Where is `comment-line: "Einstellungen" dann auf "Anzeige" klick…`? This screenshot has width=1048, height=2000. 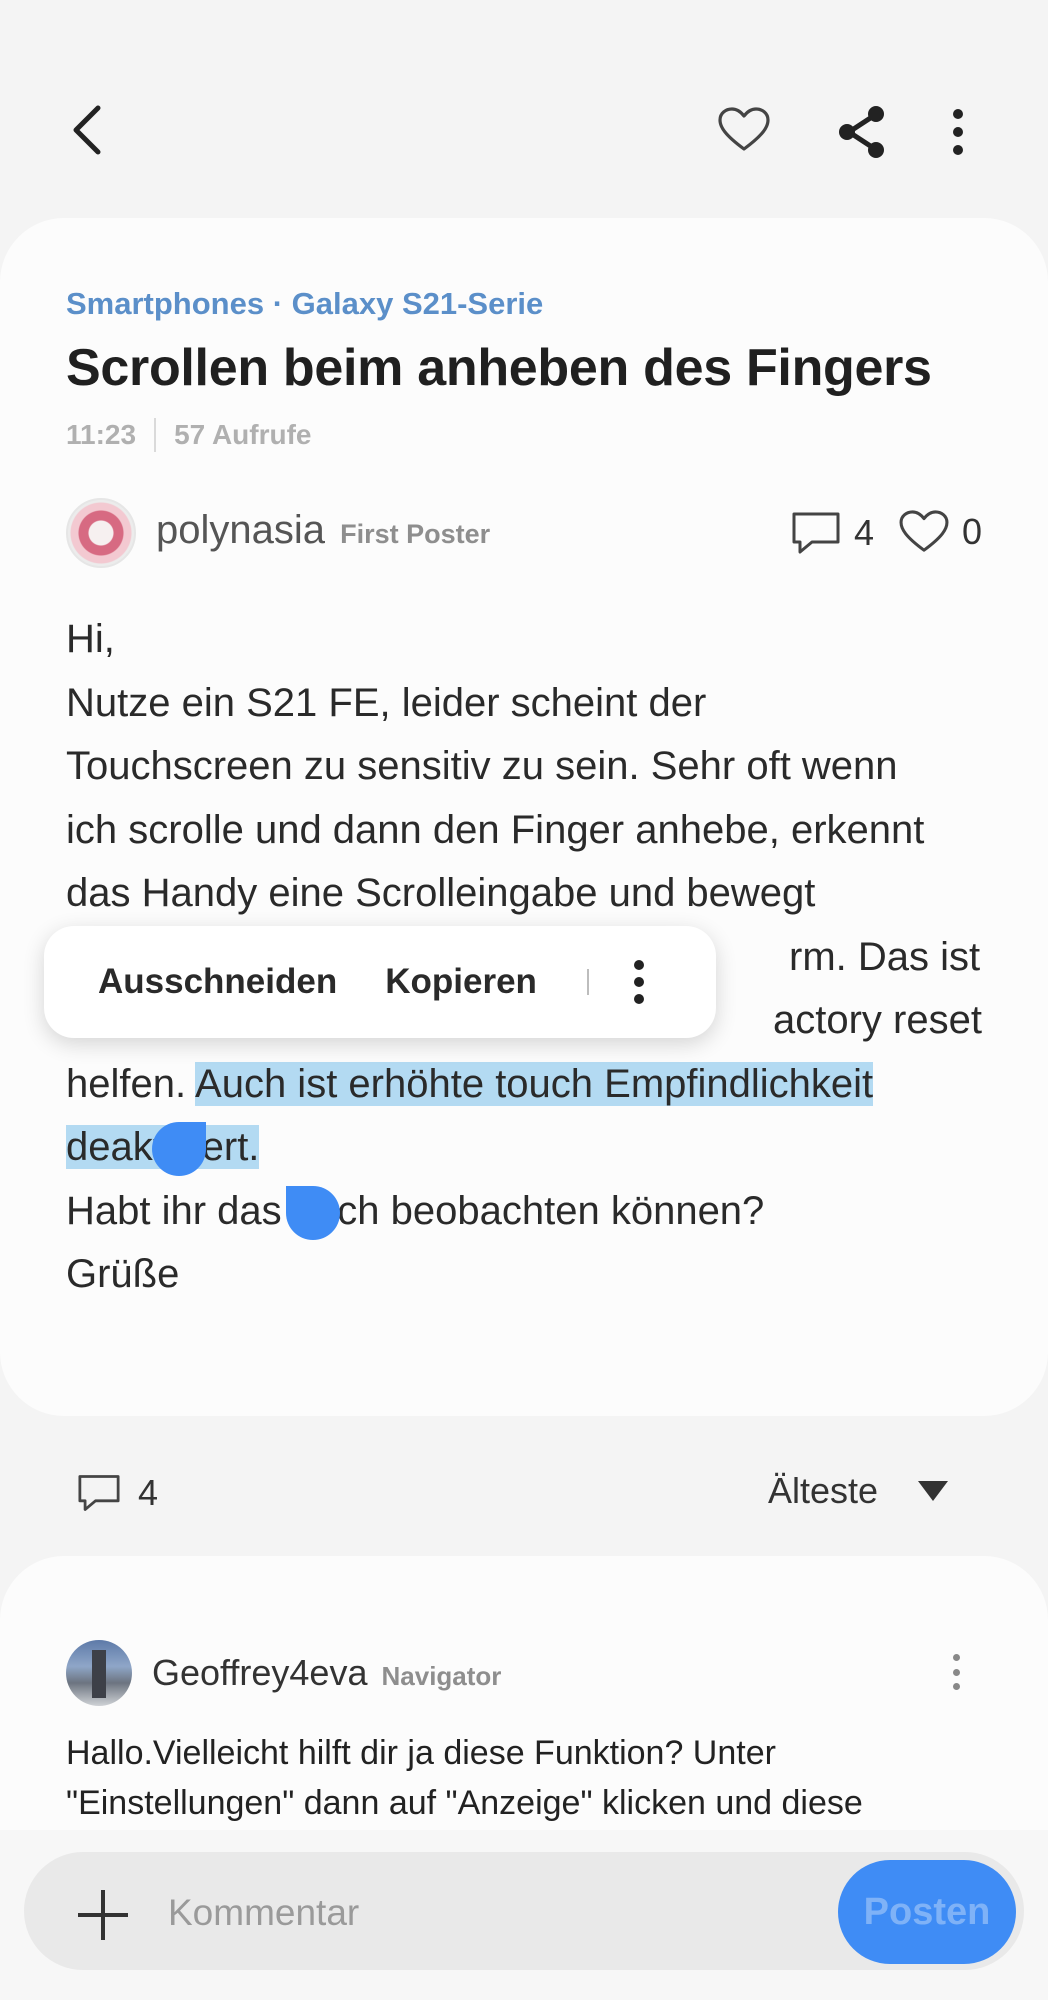
comment-line: "Einstellungen" dann auf "Anzeige" klick… is located at coordinates (464, 1803).